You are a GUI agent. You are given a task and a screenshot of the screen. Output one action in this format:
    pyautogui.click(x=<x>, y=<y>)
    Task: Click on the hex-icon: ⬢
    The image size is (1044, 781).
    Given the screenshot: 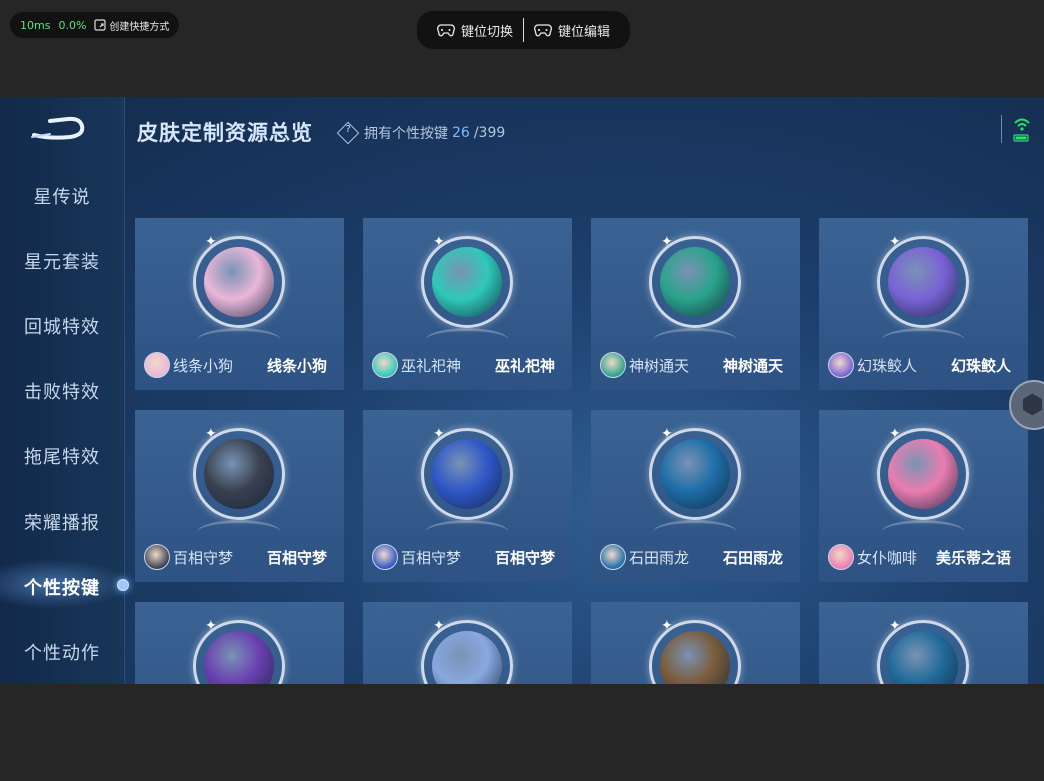 What is the action you would take?
    pyautogui.click(x=1032, y=405)
    